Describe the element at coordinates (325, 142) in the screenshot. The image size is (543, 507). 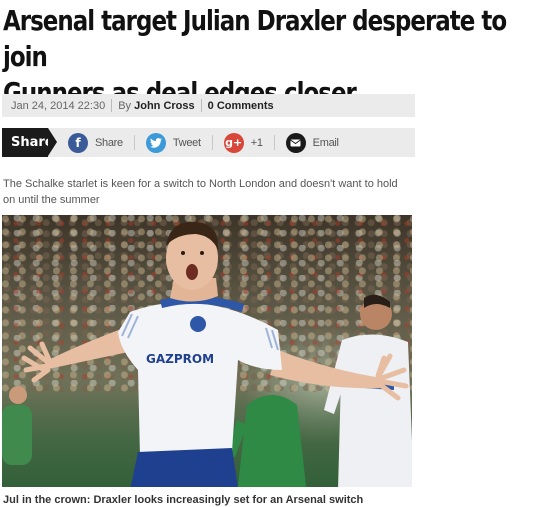
I see `email-share-label: Email` at that location.